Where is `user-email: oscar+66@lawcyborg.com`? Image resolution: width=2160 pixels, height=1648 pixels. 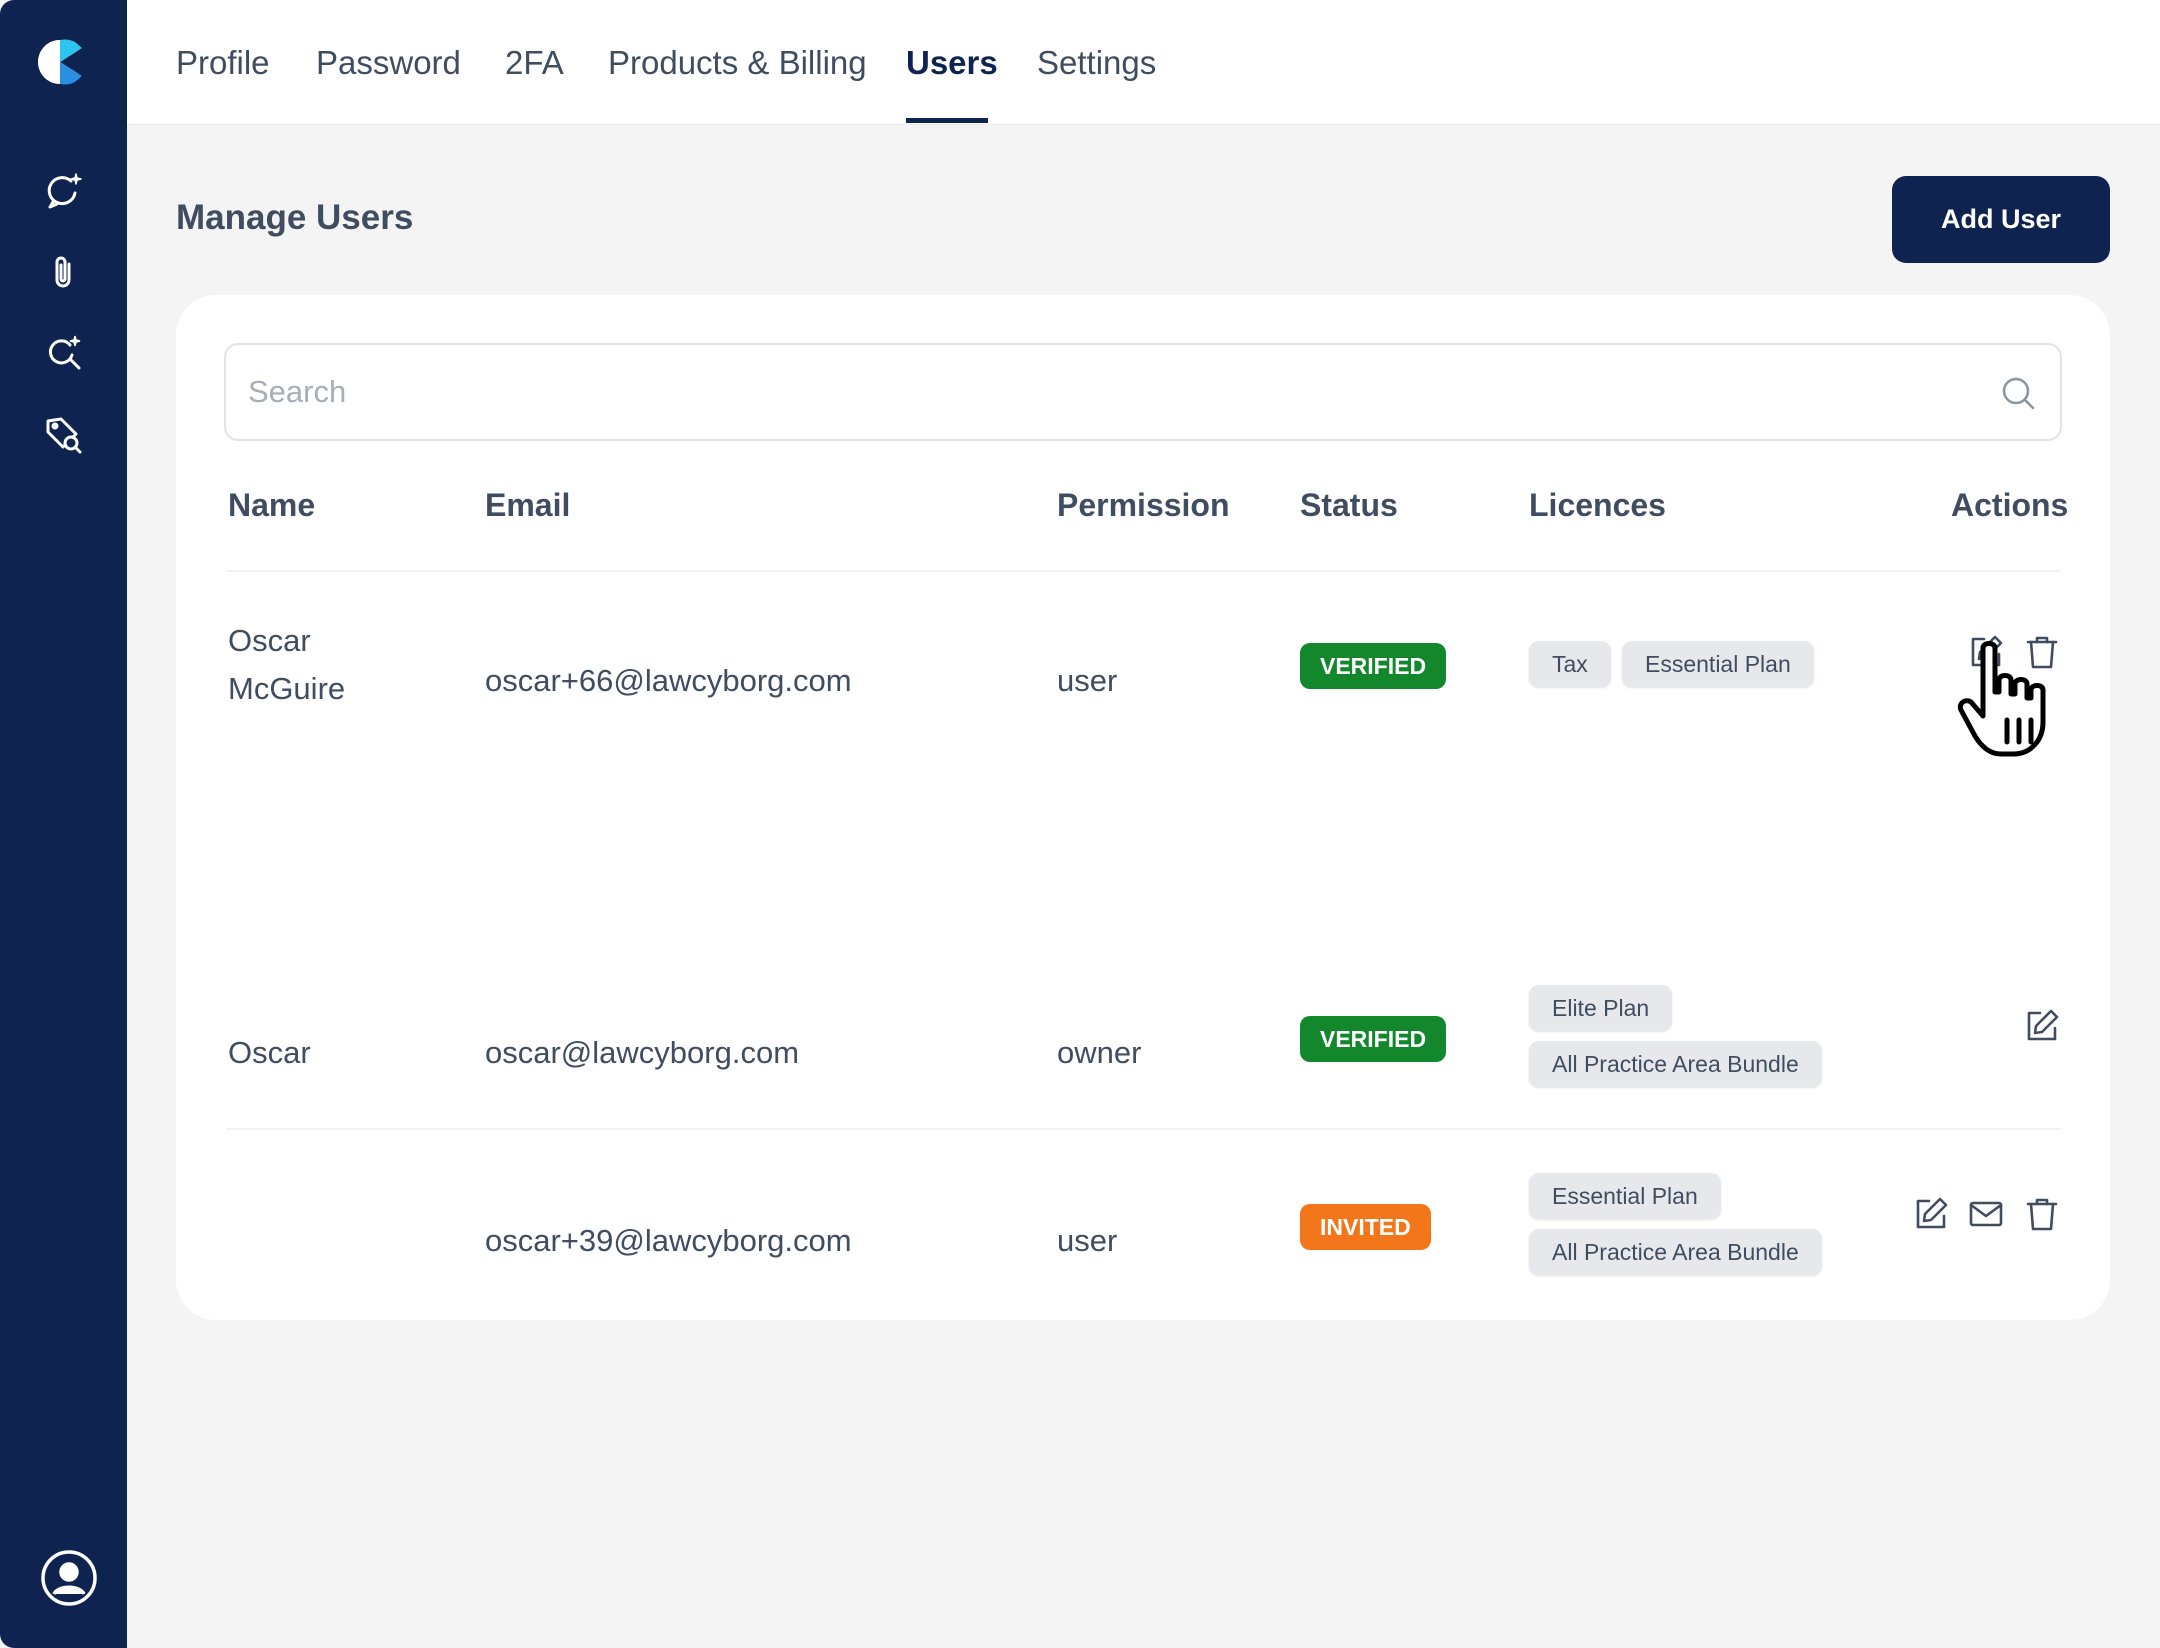
user-email: oscar+66@lawcyborg.com is located at coordinates (668, 680).